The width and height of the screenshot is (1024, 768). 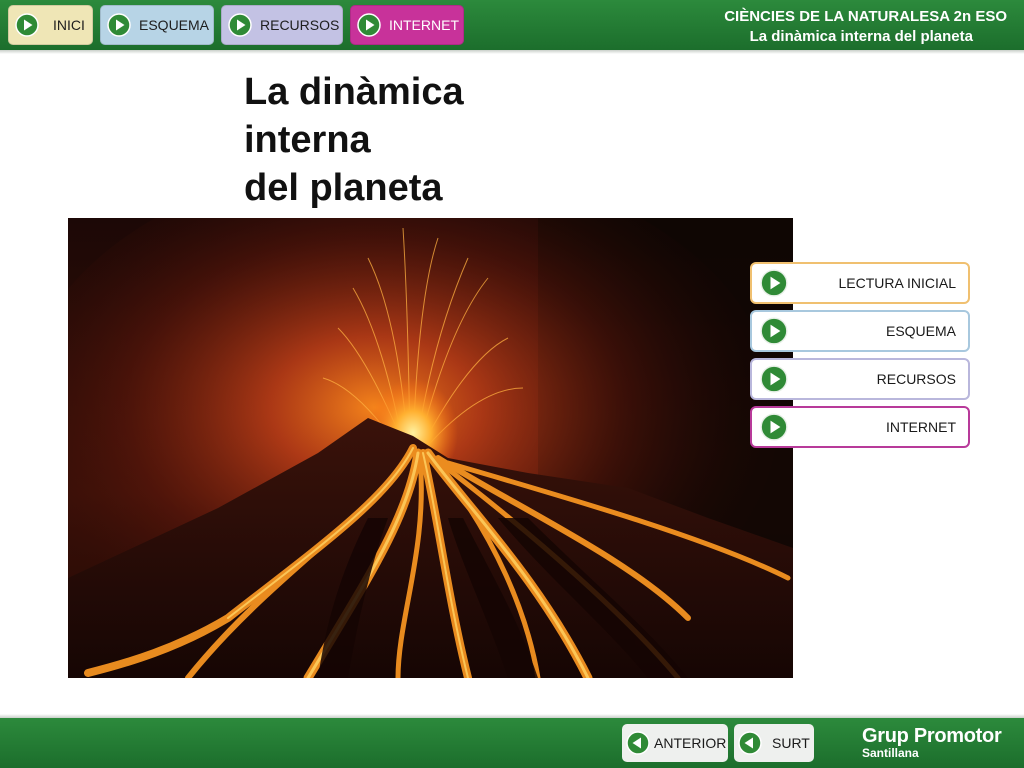 I want to click on nav-inici-label: INICI, so click(x=69, y=25).